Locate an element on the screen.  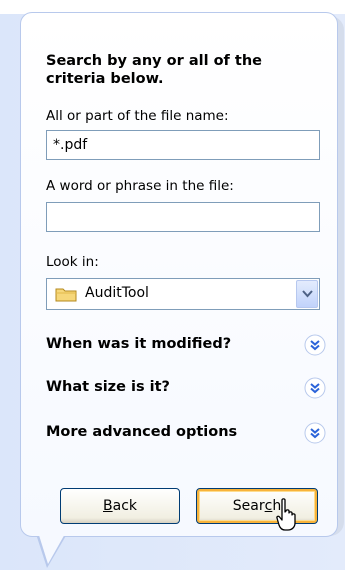
section-label: What size is it? is located at coordinates (108, 387).